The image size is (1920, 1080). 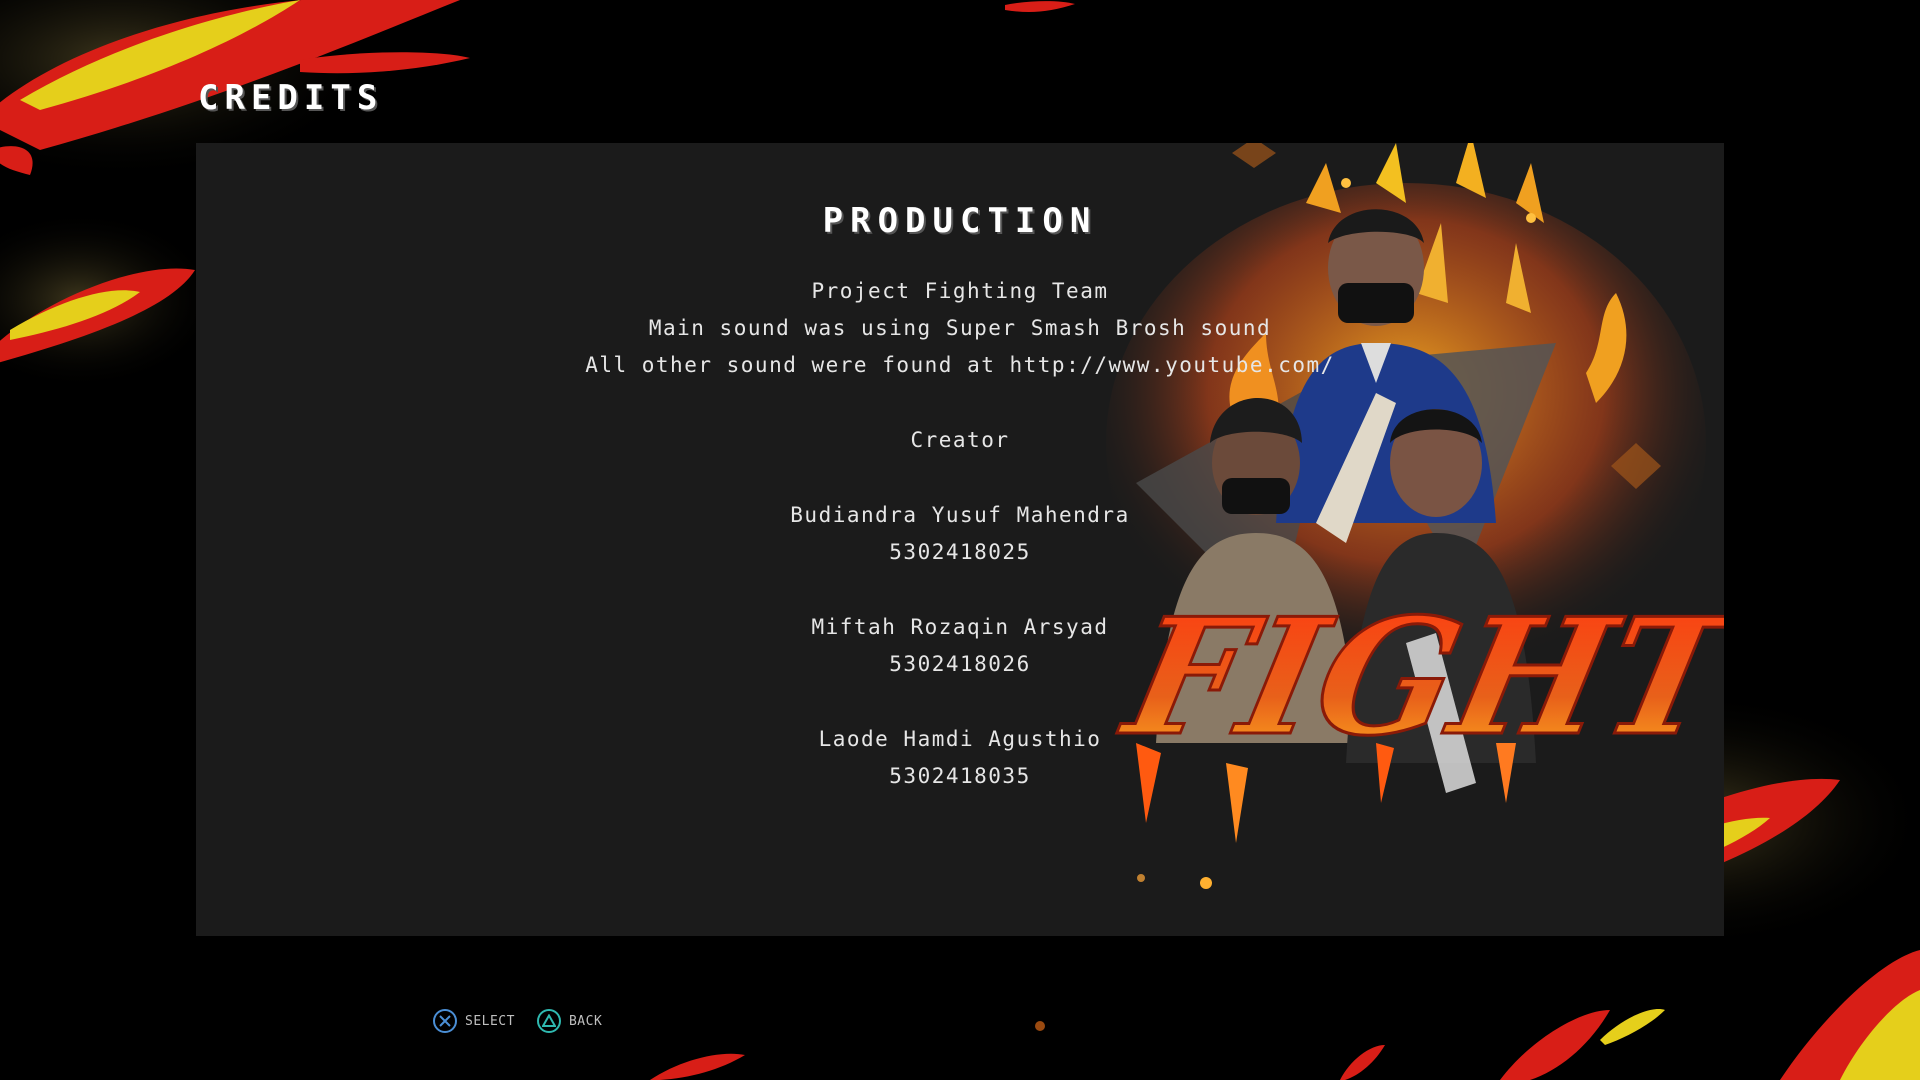 I want to click on cross-button-icon, so click(x=445, y=1021).